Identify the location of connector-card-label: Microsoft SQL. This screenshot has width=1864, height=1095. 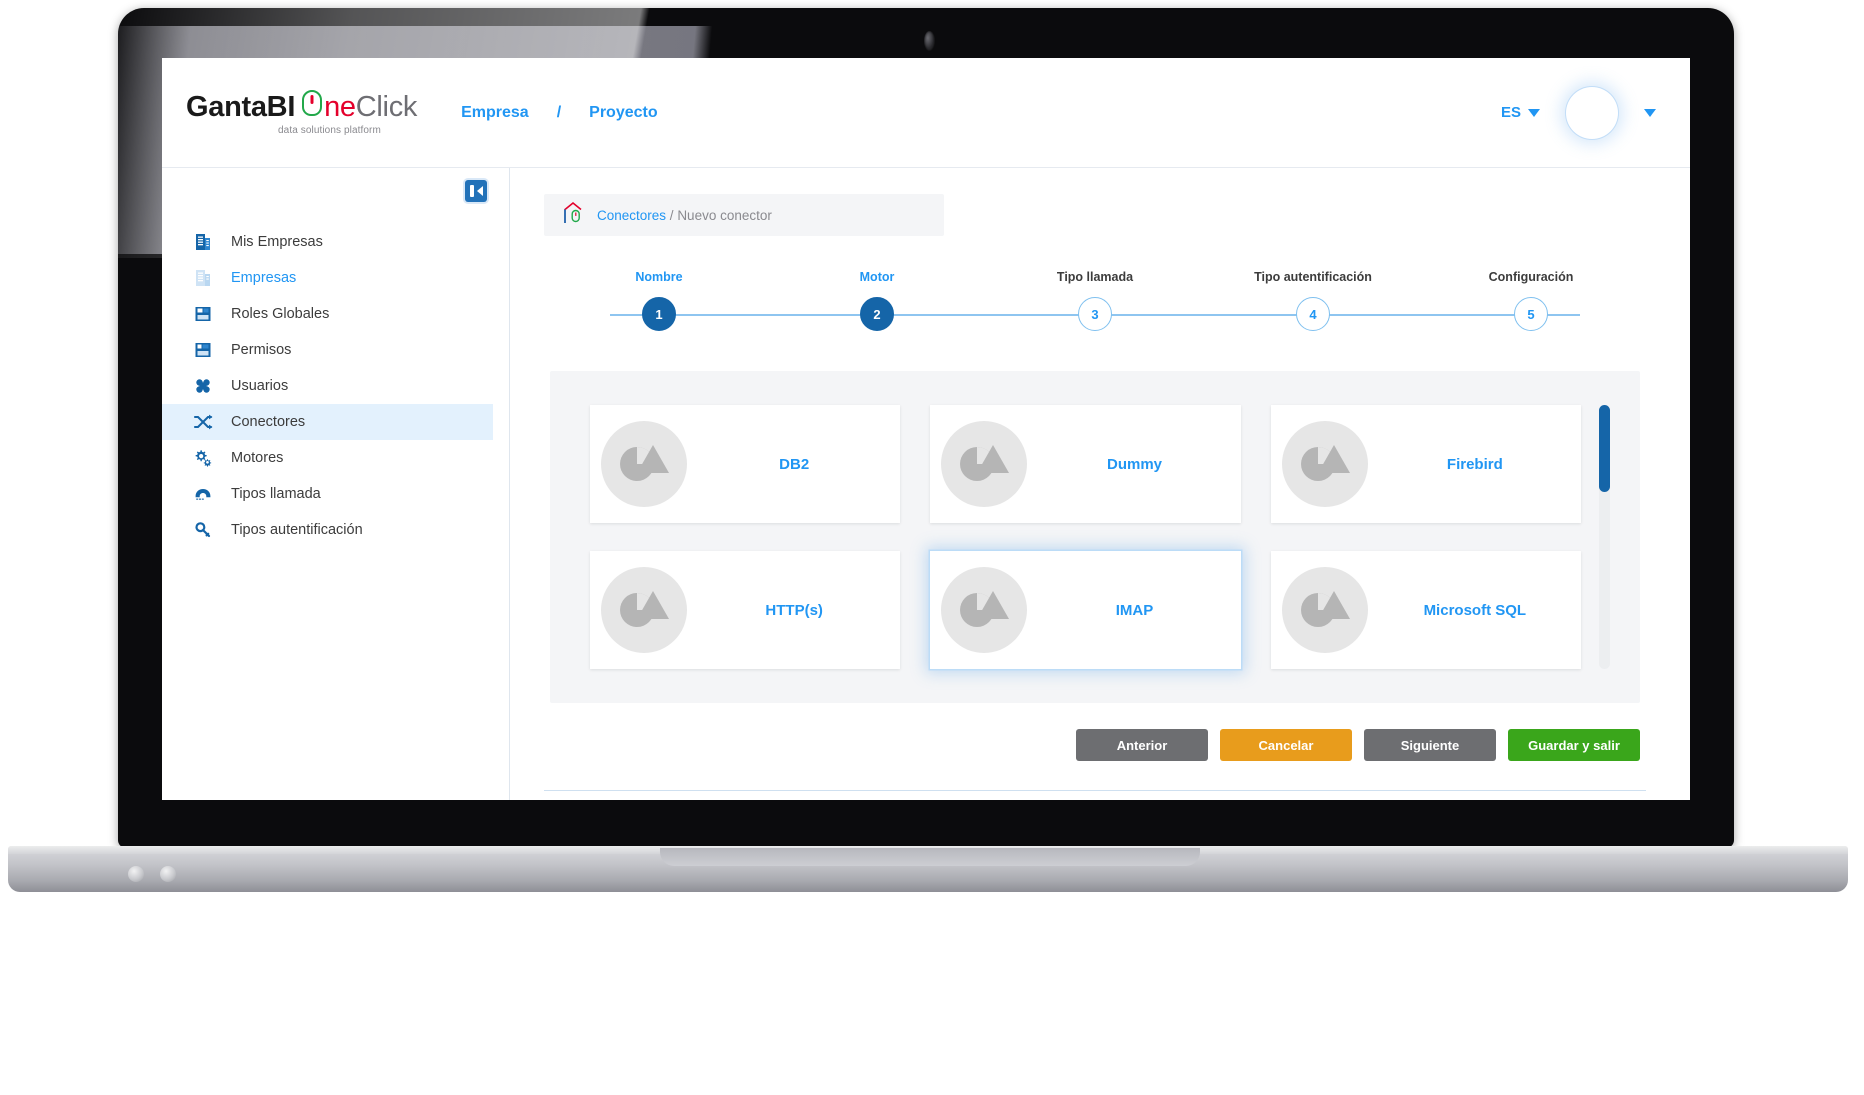
(1475, 610).